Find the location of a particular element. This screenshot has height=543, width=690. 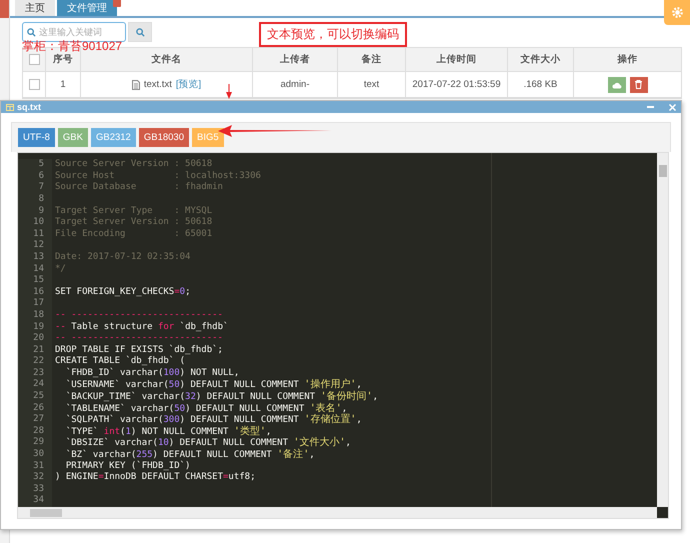

line-number: 27 is located at coordinates (38, 420).